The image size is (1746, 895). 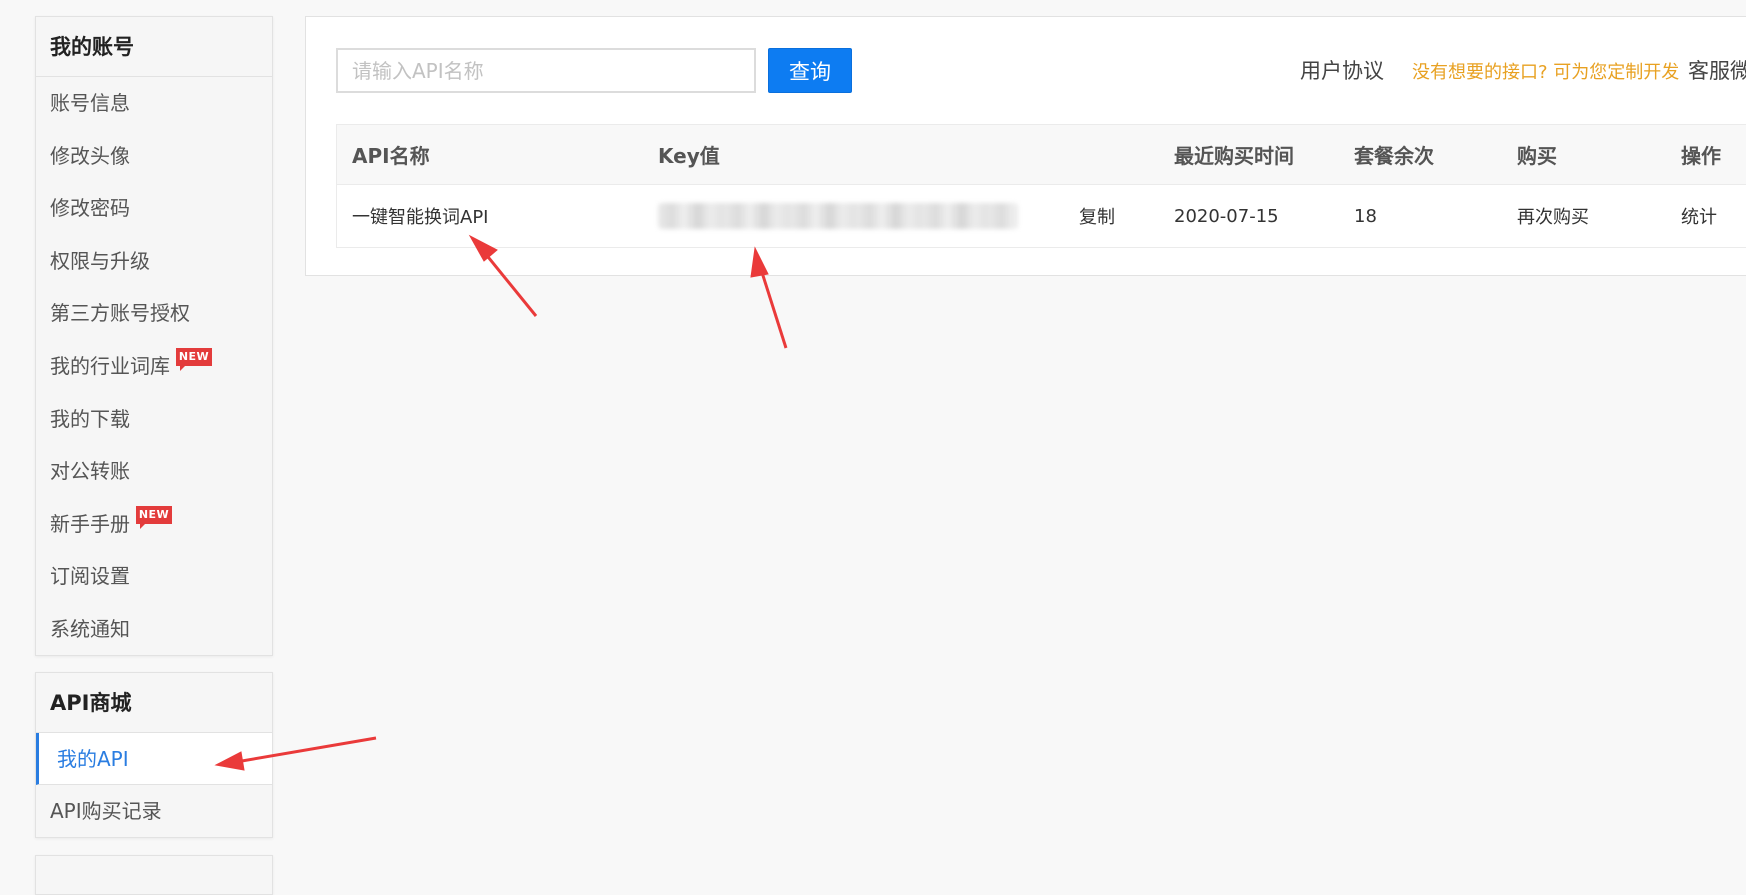 What do you see at coordinates (1553, 216) in the screenshot?
I see `buy-again-link: 再次购买` at bounding box center [1553, 216].